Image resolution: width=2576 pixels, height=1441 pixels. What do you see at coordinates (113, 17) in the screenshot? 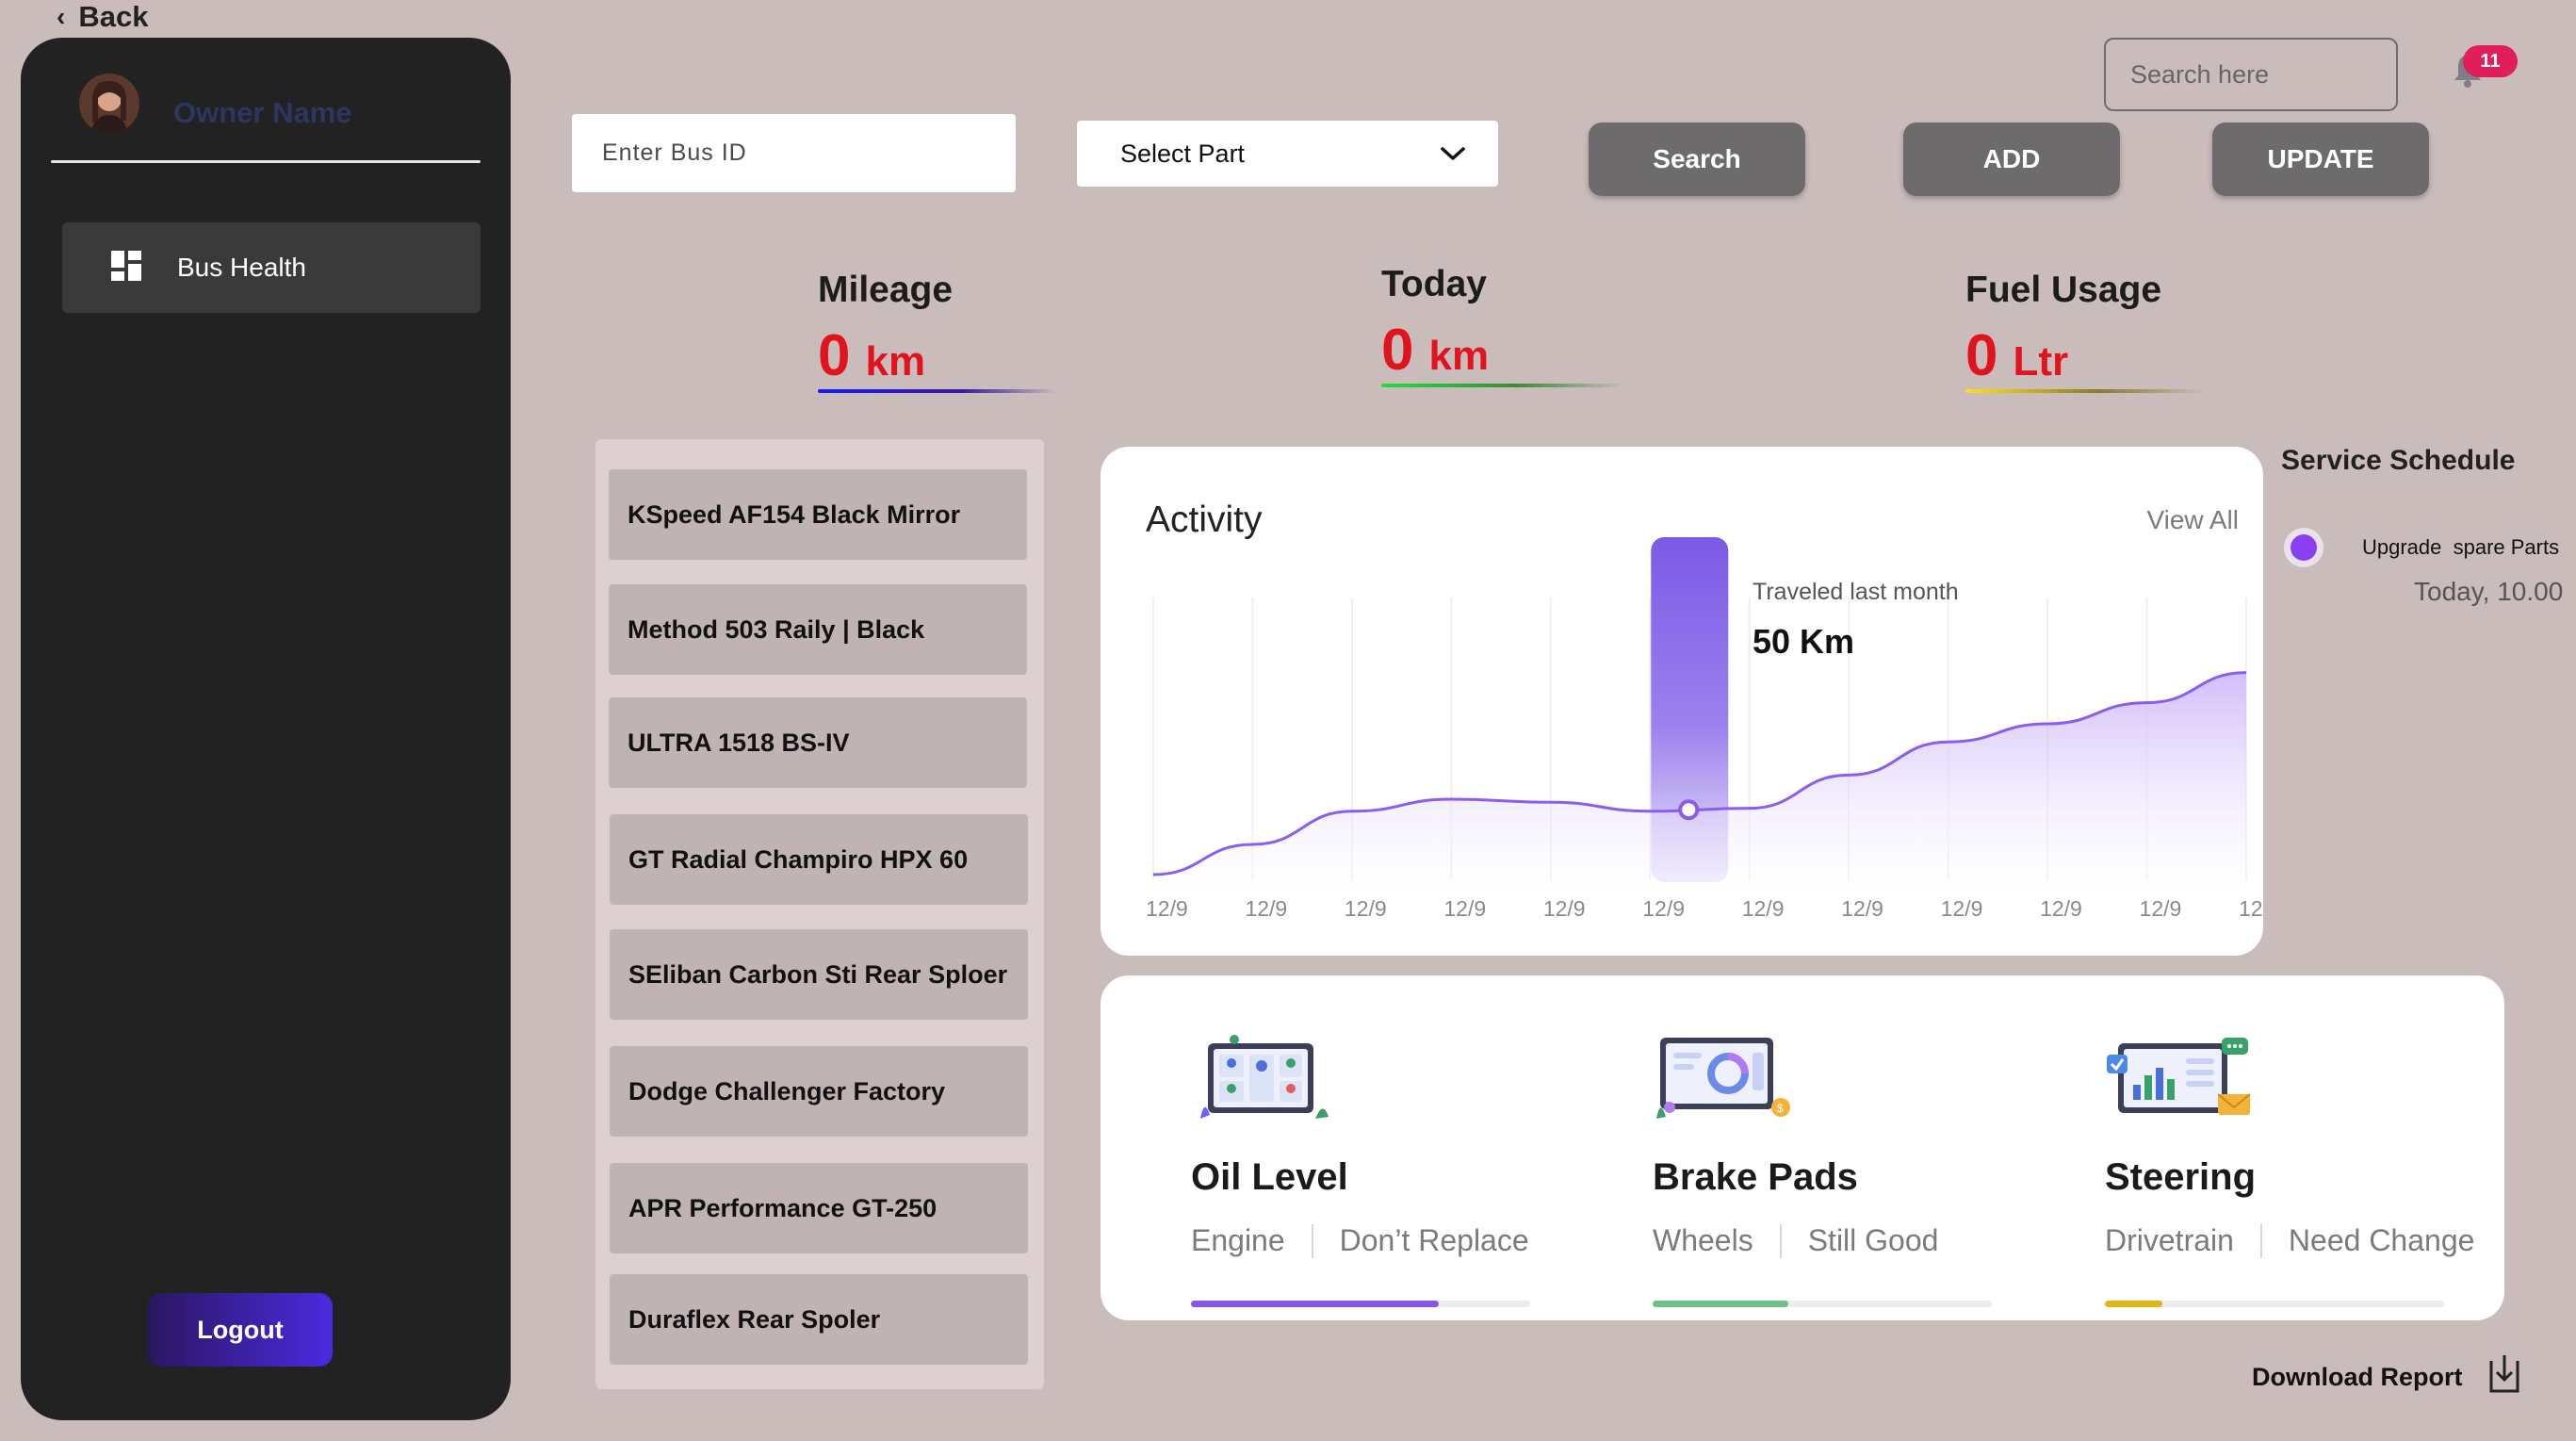
I see `back-label: Back` at bounding box center [113, 17].